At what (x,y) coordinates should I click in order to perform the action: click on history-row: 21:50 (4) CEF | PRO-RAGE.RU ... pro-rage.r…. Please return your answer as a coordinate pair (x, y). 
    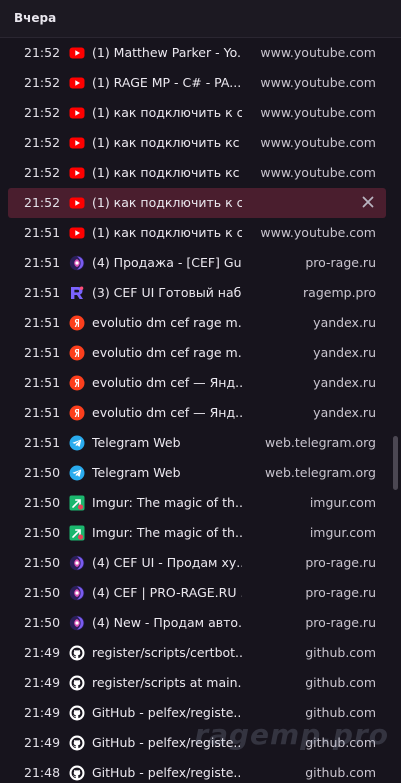
    Looking at the image, I should click on (197, 593).